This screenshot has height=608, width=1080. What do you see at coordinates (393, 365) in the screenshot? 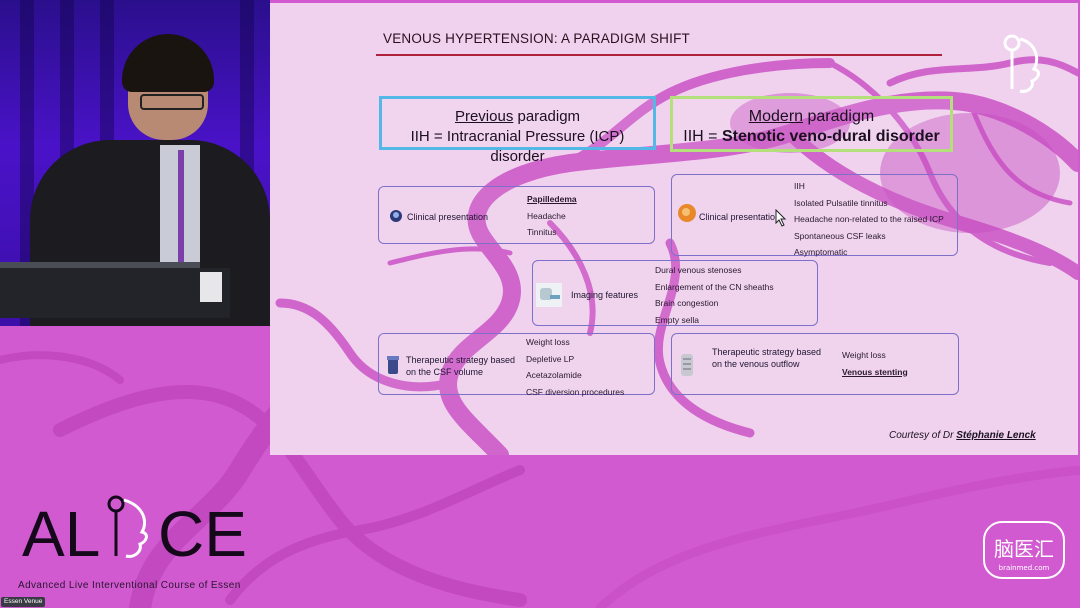
I see `medication-icon` at bounding box center [393, 365].